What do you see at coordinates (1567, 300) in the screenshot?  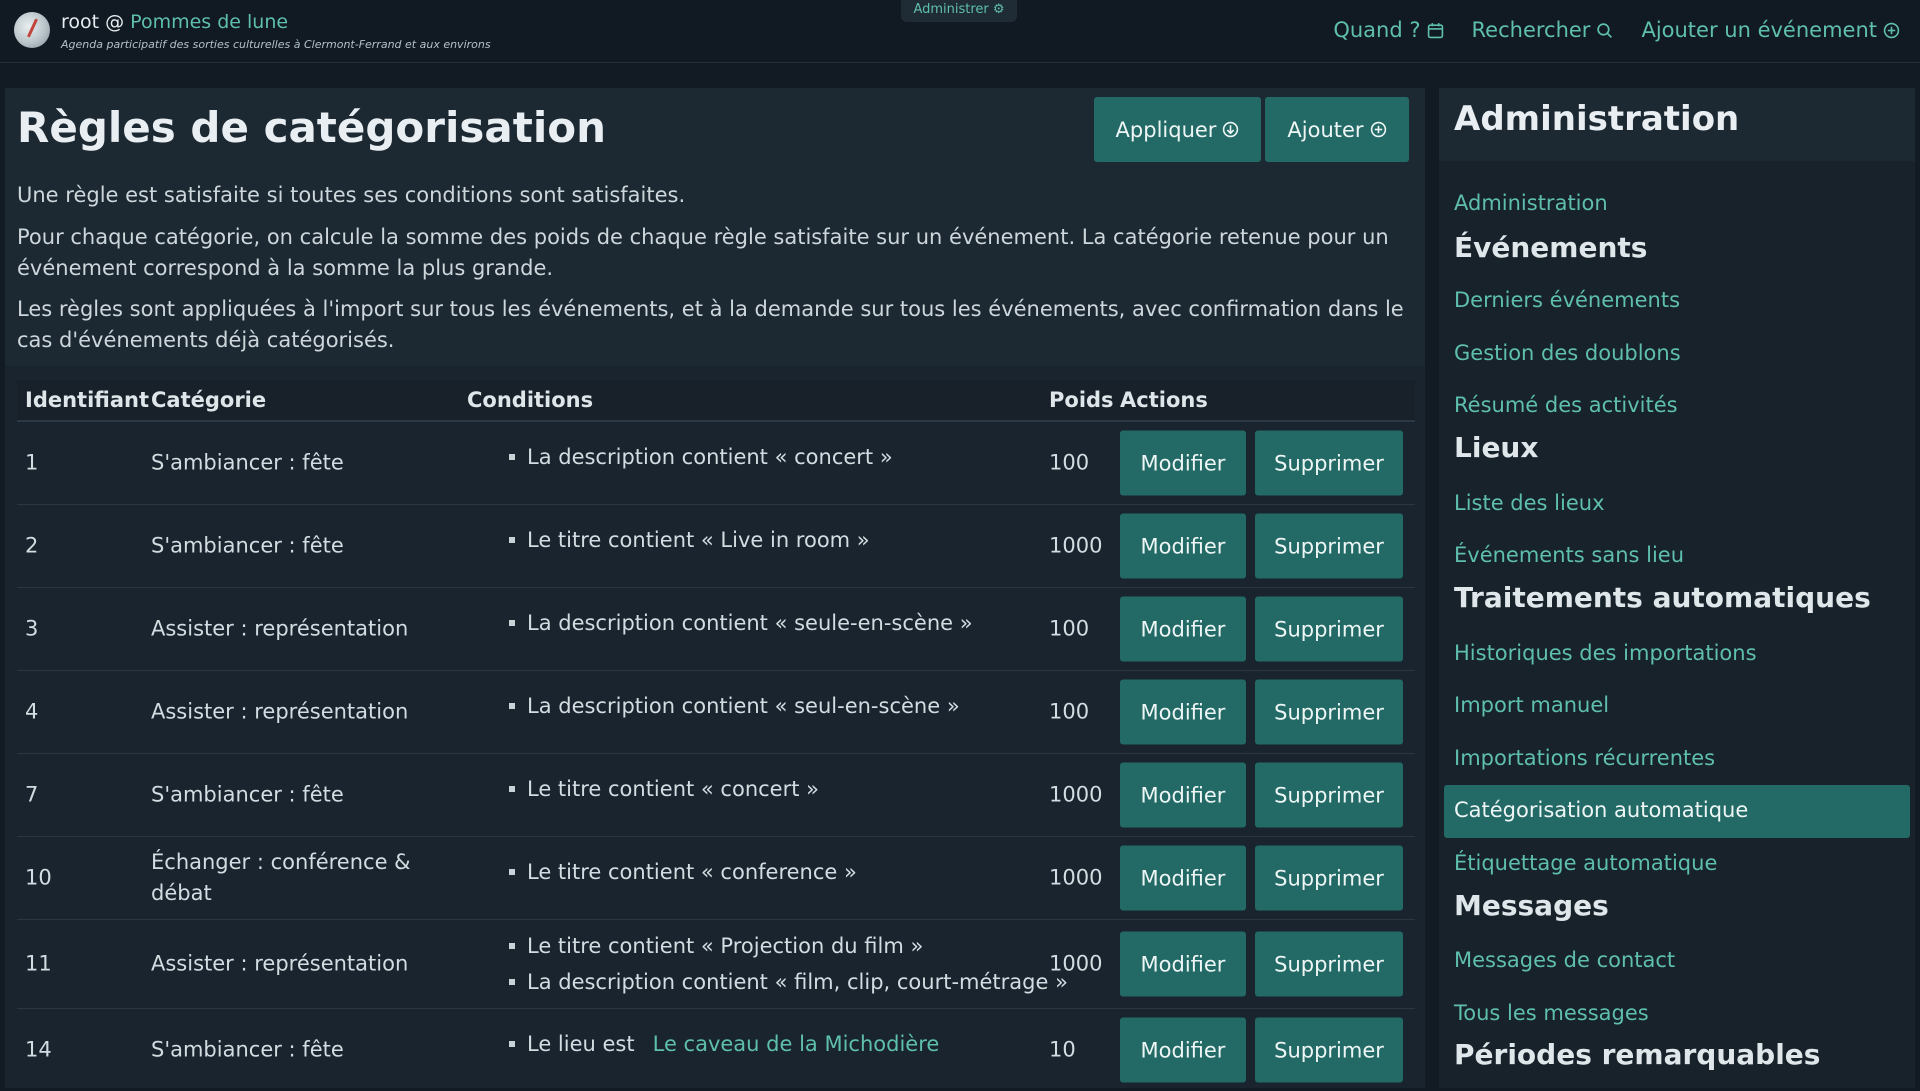 I see `sidebar-item-latest-events: Derniers événements` at bounding box center [1567, 300].